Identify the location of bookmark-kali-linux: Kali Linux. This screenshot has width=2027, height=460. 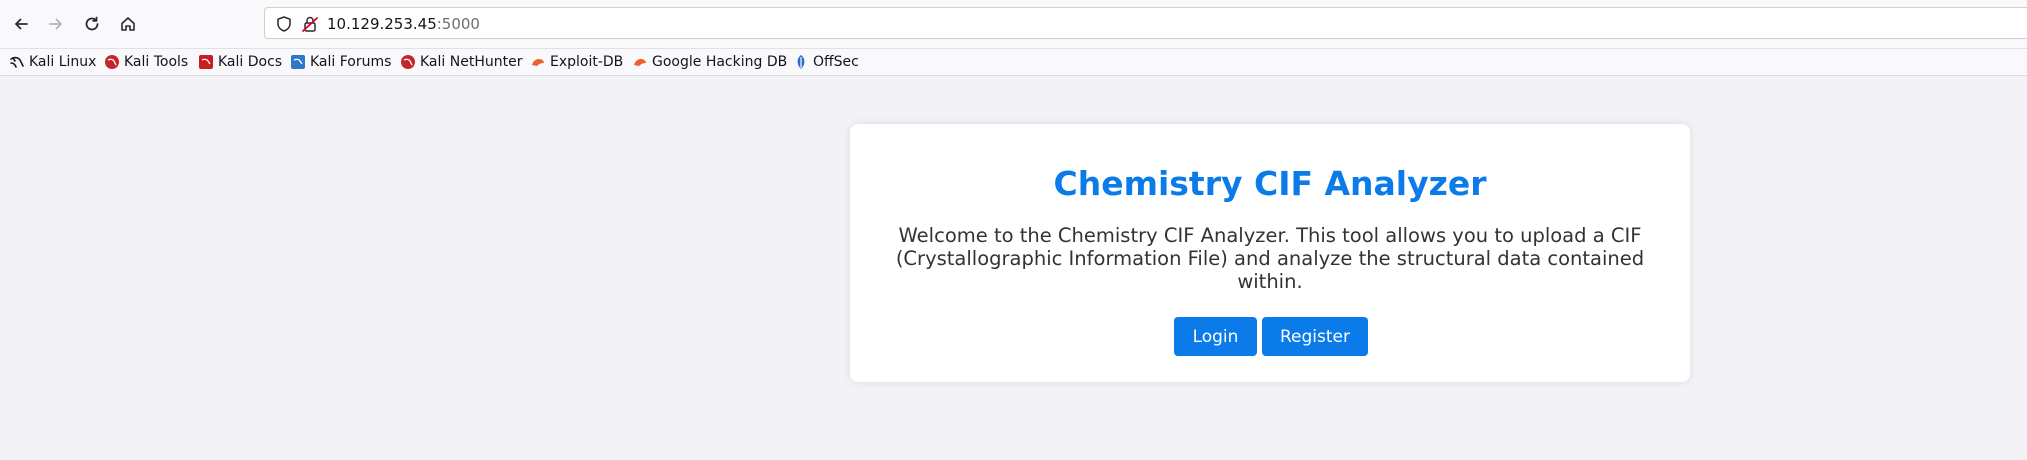
(52, 62).